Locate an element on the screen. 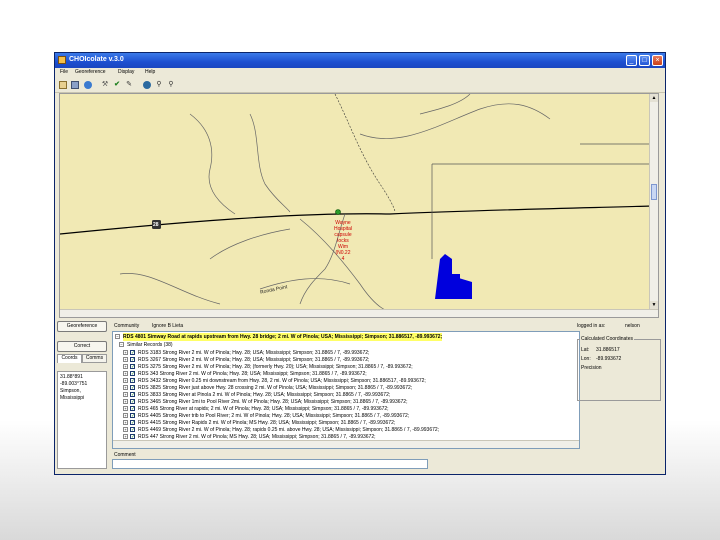 This screenshot has width=720, height=540. tab-comms: Comms is located at coordinates (94, 358).